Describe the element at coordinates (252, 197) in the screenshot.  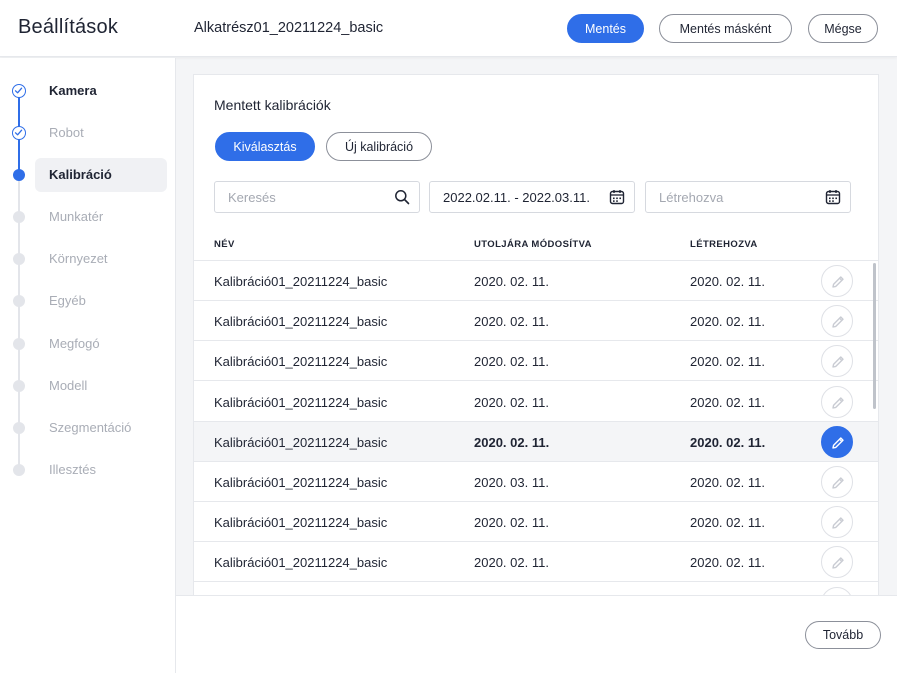
I see `search-placeholder: Keresés` at that location.